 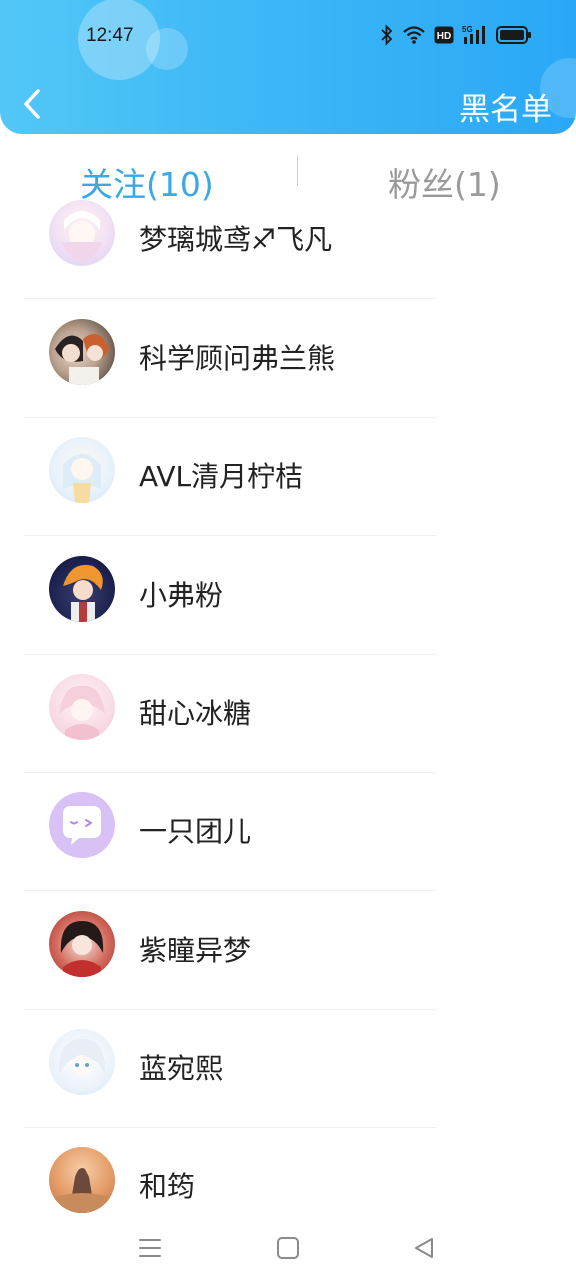 What do you see at coordinates (288, 1068) in the screenshot?
I see `list-item: 蓝宛熙` at bounding box center [288, 1068].